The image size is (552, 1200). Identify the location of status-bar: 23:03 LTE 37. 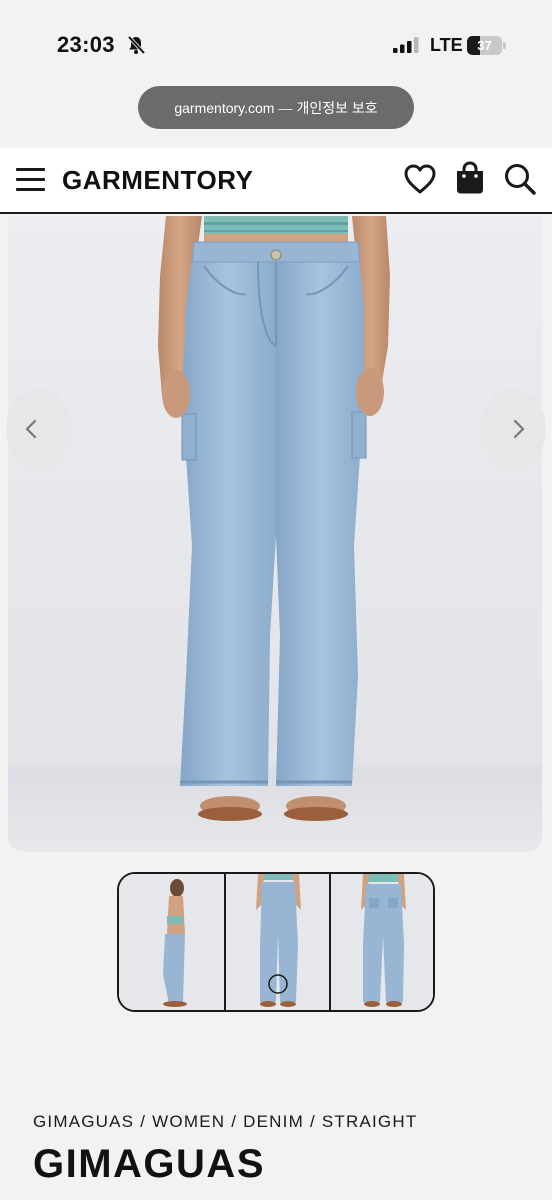
(276, 40).